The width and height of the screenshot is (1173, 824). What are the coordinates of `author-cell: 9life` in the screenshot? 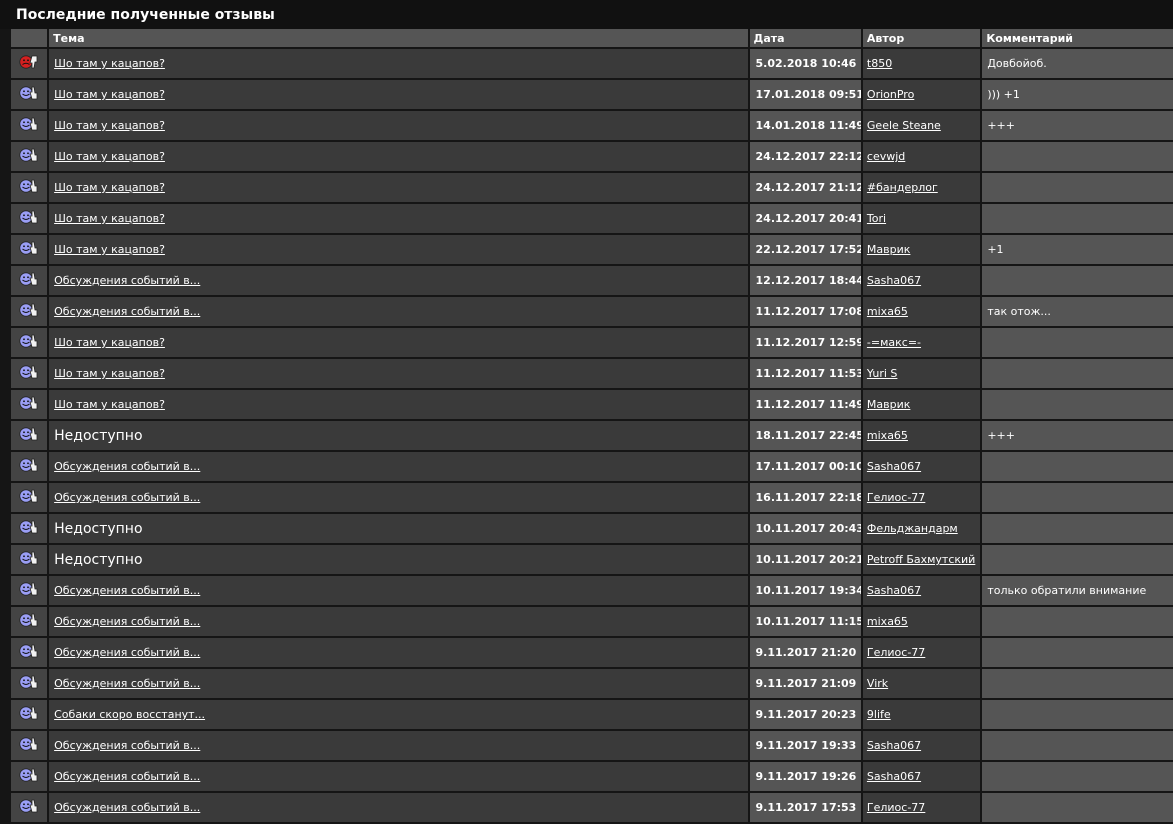 It's located at (921, 714).